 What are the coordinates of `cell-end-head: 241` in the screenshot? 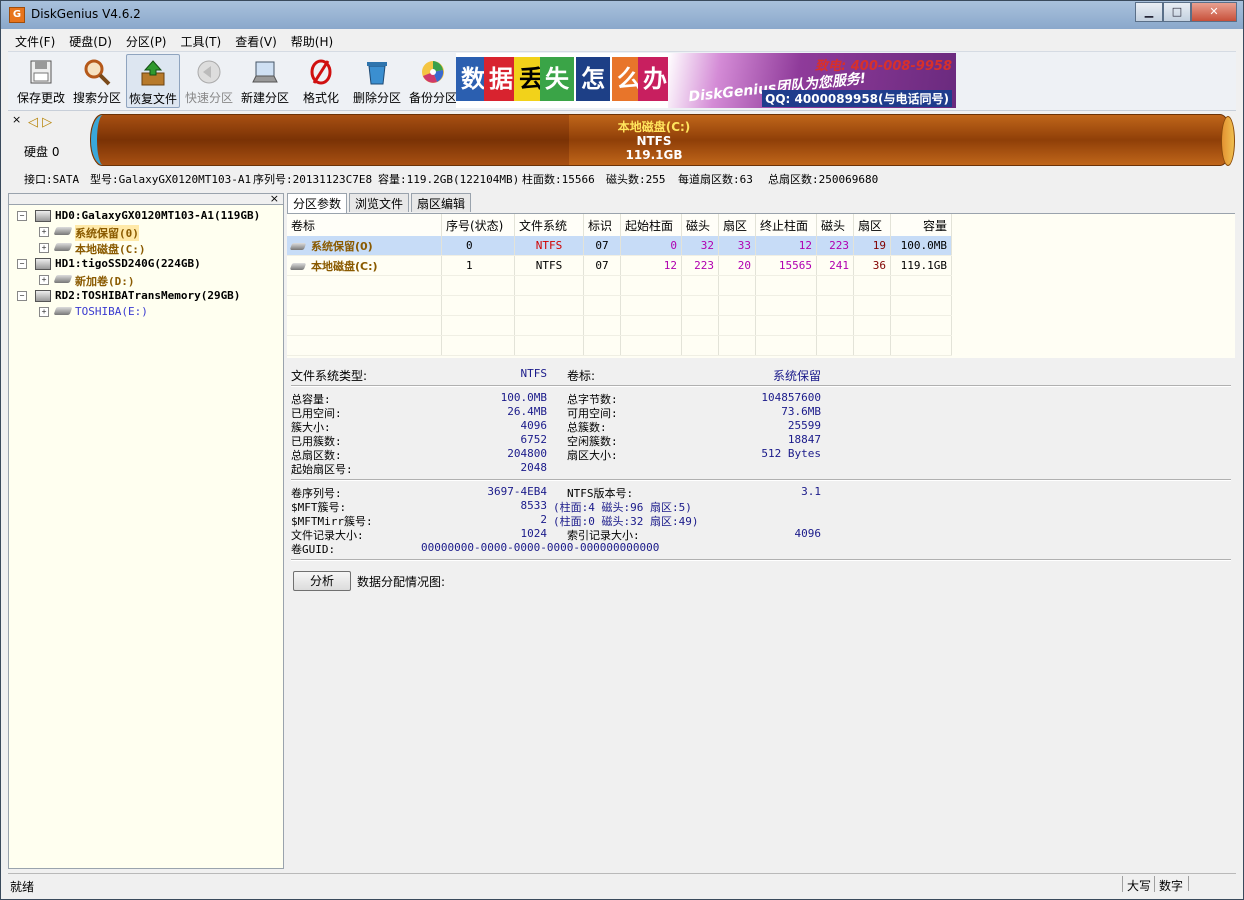 It's located at (835, 265).